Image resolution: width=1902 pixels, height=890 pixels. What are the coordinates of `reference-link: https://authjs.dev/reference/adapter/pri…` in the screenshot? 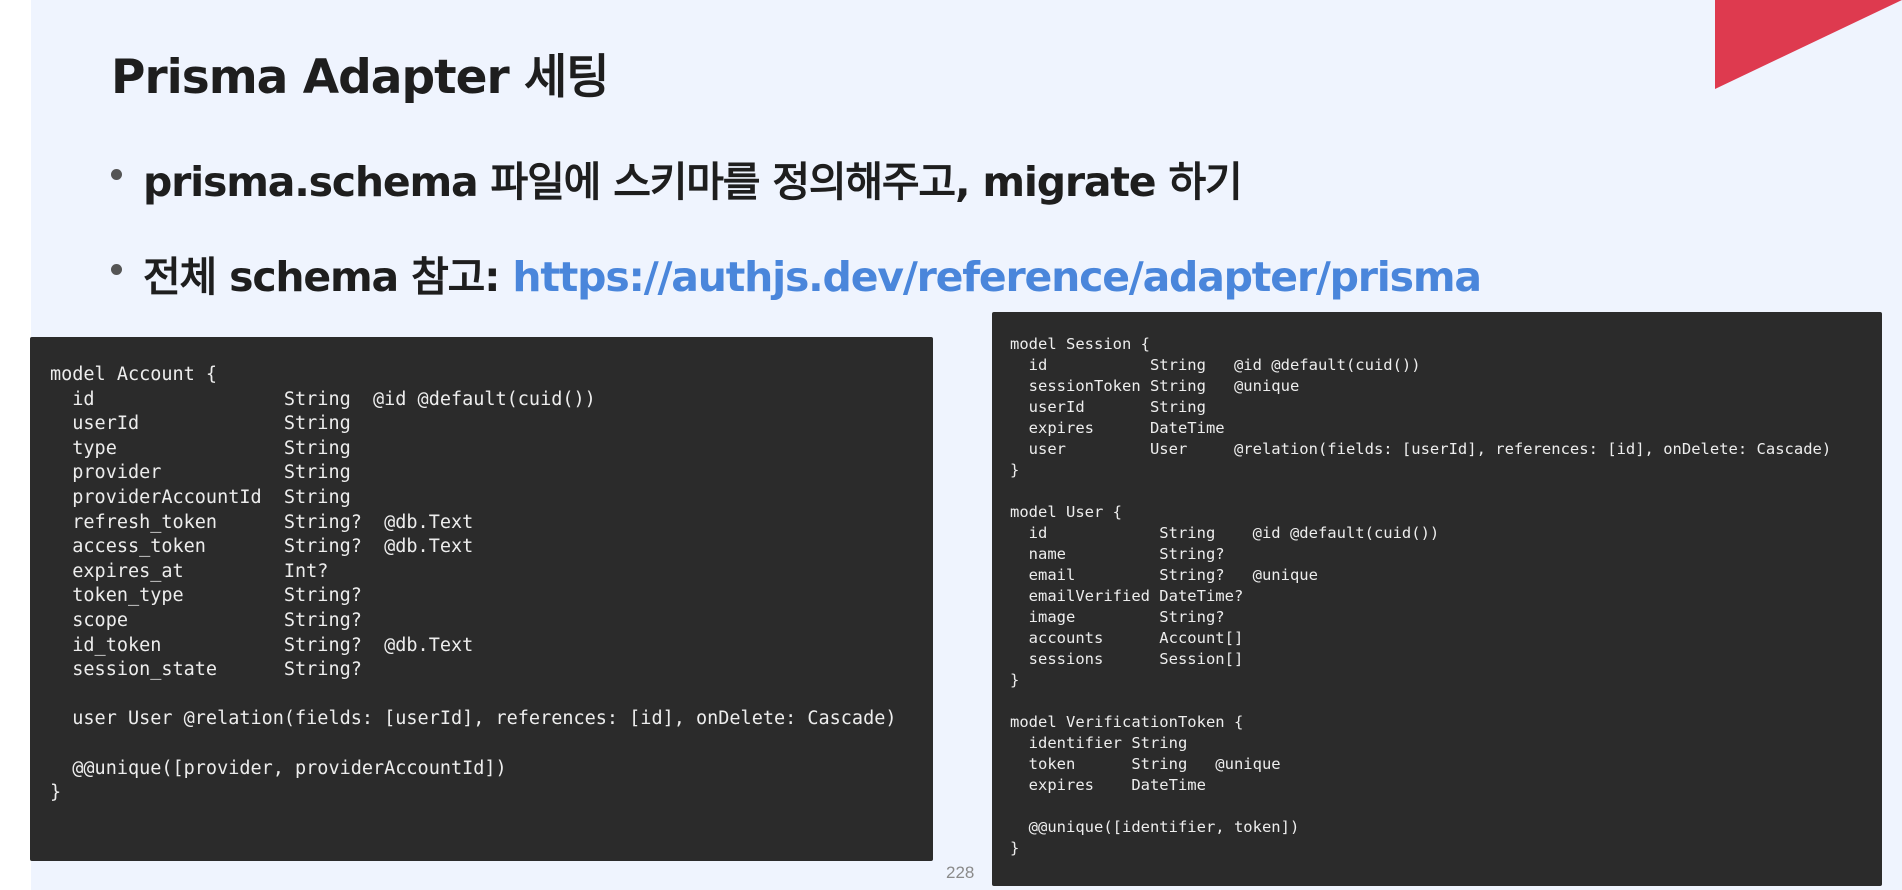 It's located at (997, 277).